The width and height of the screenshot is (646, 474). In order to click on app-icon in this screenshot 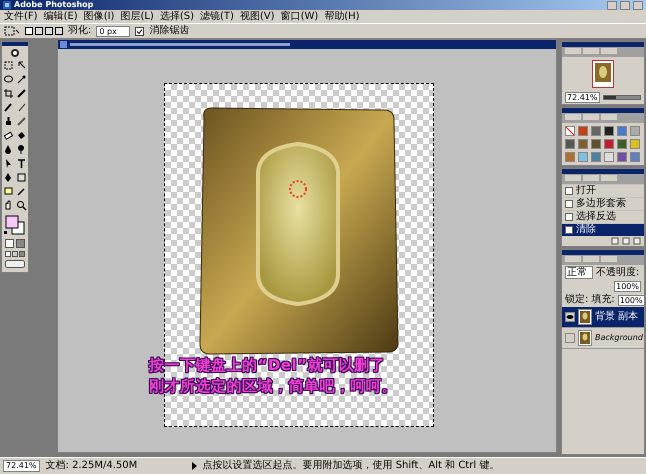, I will do `click(7, 5)`.